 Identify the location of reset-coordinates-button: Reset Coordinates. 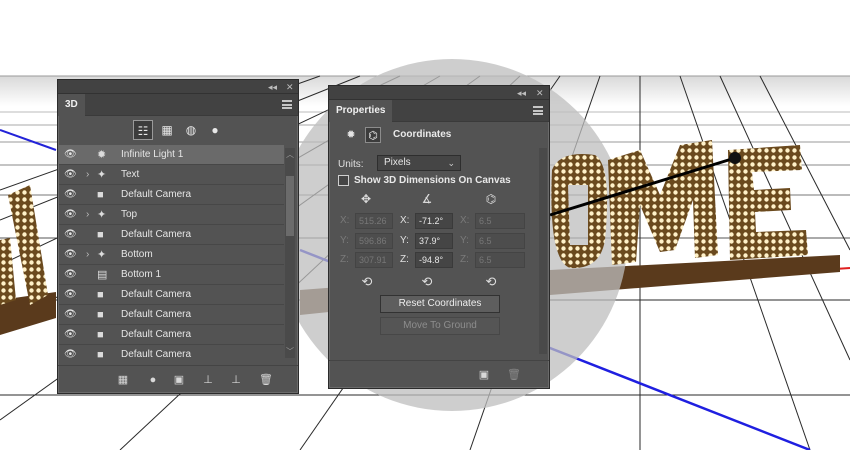
(440, 304).